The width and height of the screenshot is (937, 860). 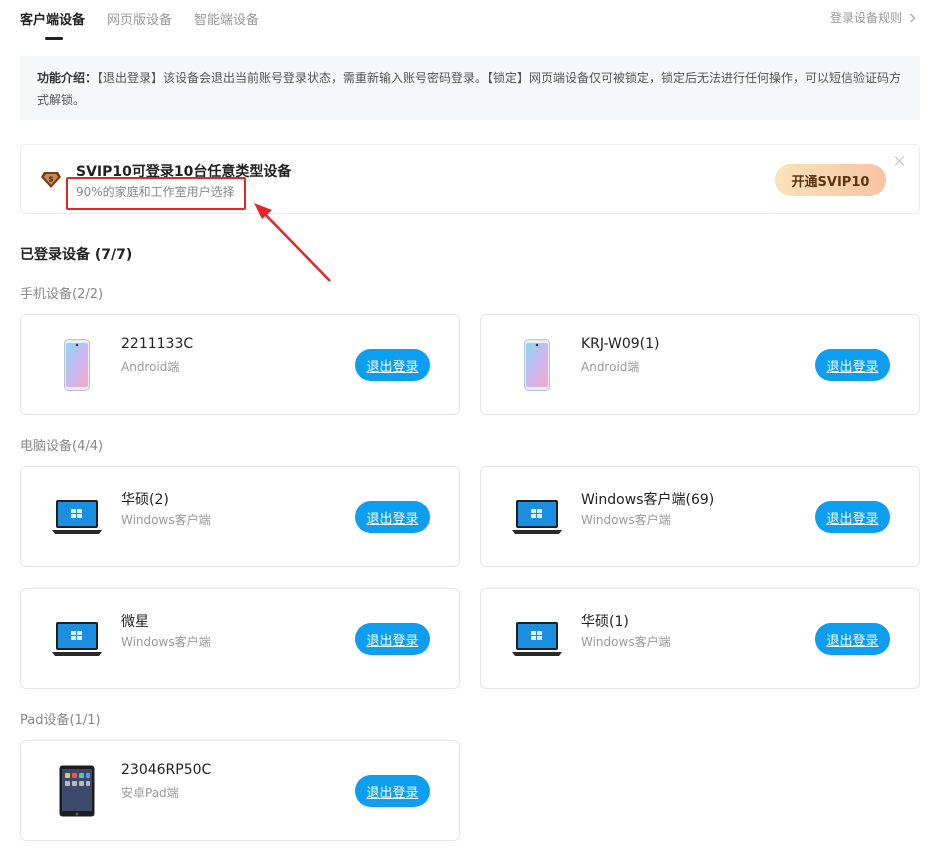 I want to click on intro-label: 功能介绍：, so click(x=67, y=78).